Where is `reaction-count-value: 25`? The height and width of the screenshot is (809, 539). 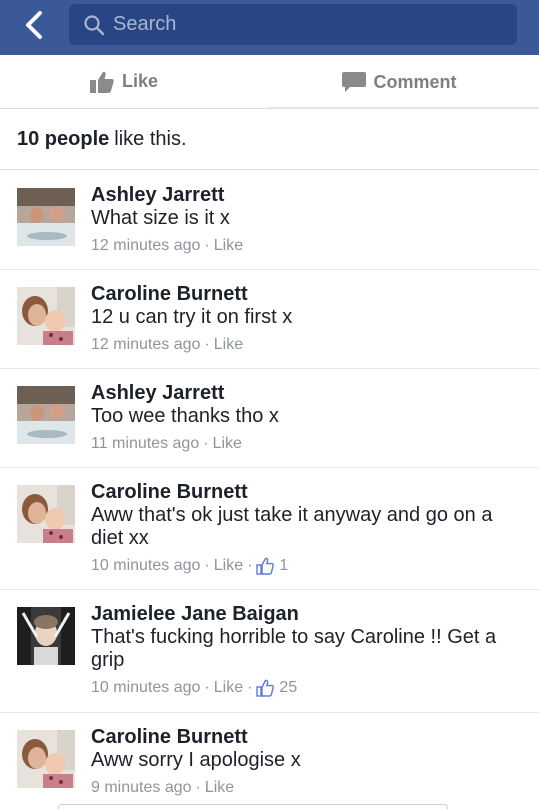
reaction-count-value: 25 is located at coordinates (288, 687).